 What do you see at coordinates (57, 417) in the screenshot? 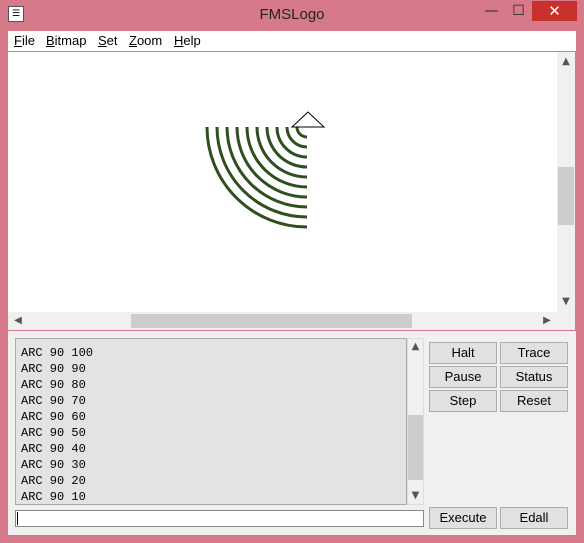
I see `history-line: ARC 90 60` at bounding box center [57, 417].